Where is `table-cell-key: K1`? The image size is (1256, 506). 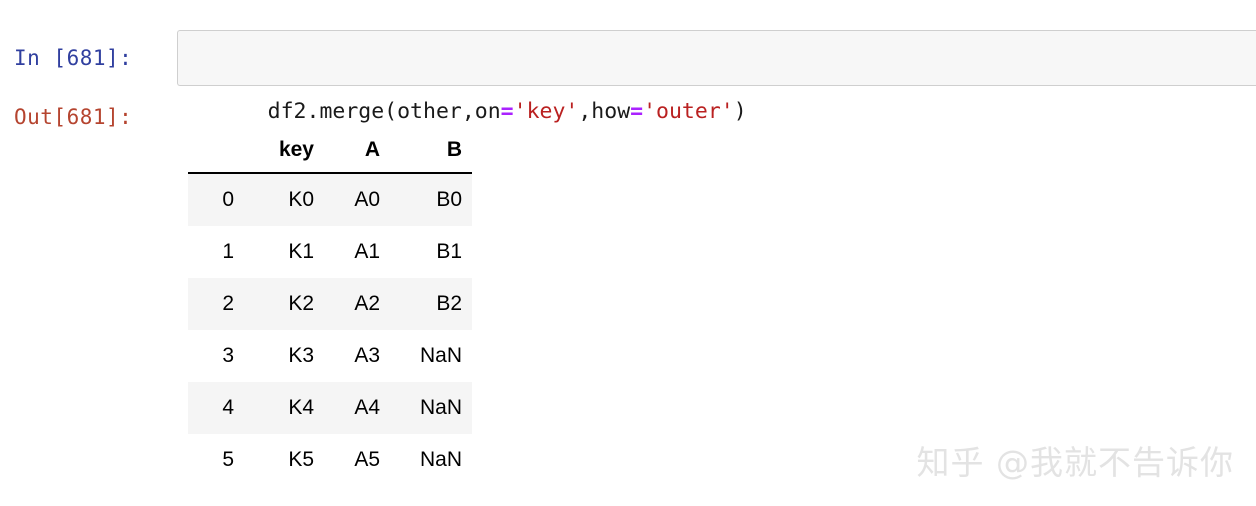
table-cell-key: K1 is located at coordinates (281, 252).